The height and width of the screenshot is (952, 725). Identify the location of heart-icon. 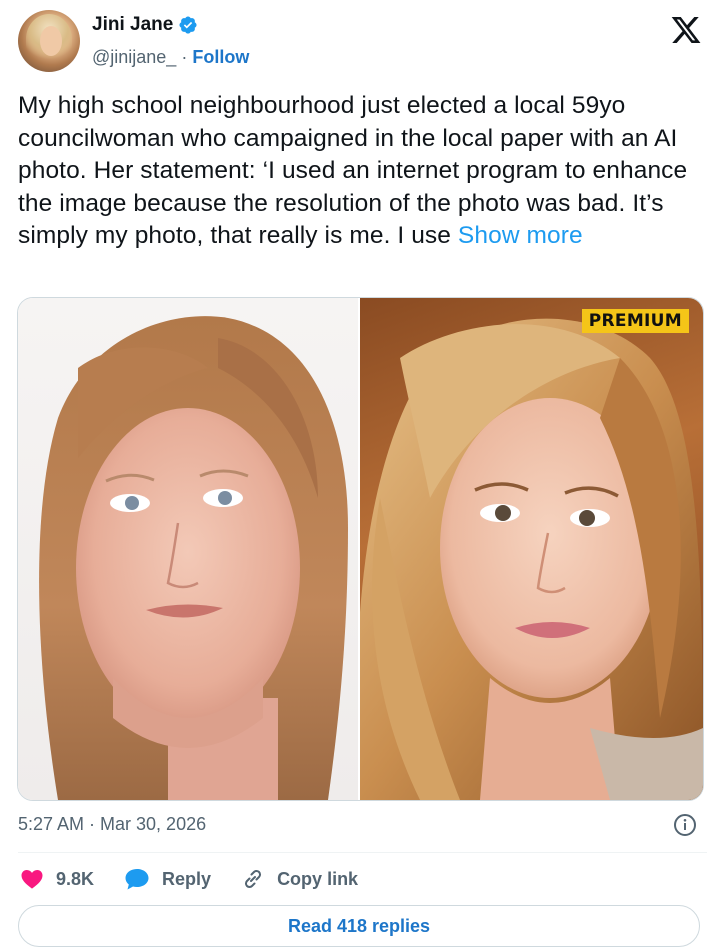
(32, 879).